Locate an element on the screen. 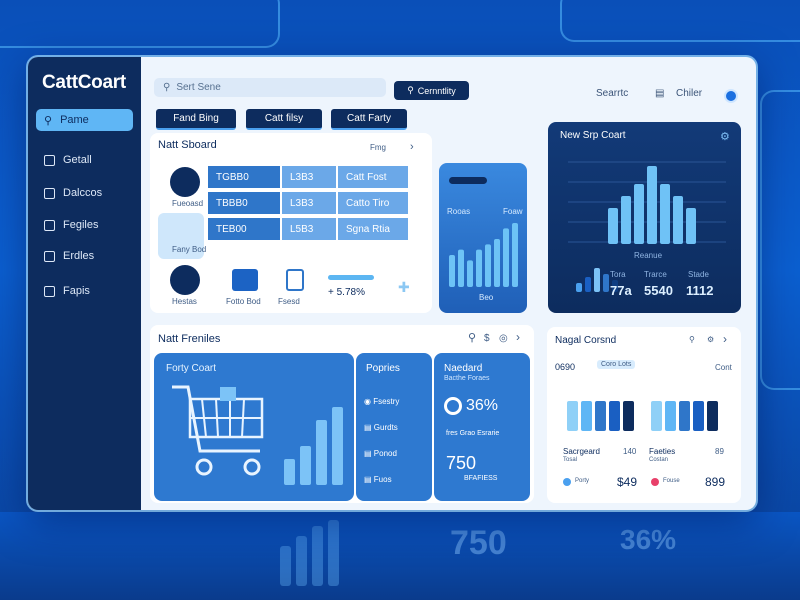  row-right: Catto Tiro is located at coordinates (368, 203).